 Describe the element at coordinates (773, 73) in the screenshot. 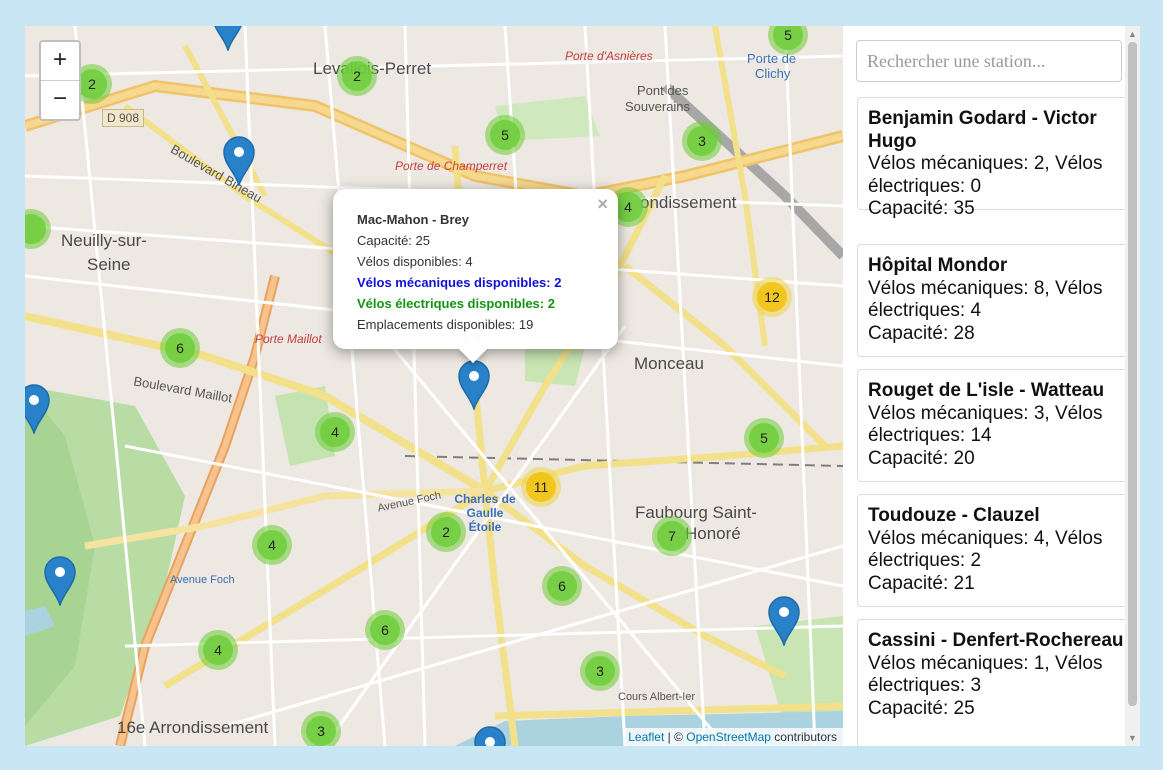

I see `place-label: Clichy` at that location.